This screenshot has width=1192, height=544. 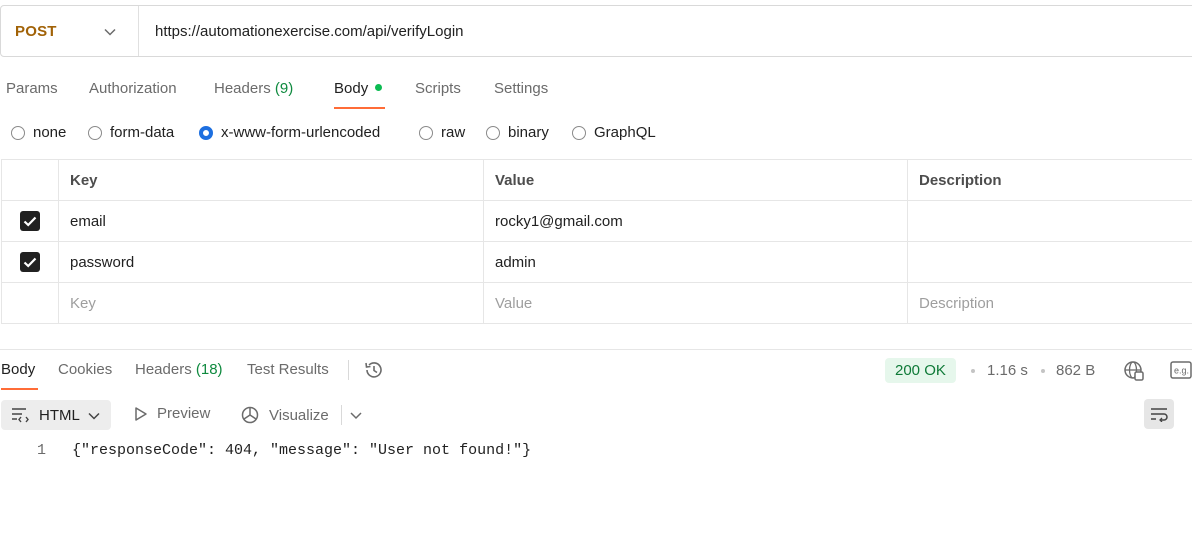 I want to click on svg-text: e.g., so click(x=1181, y=371).